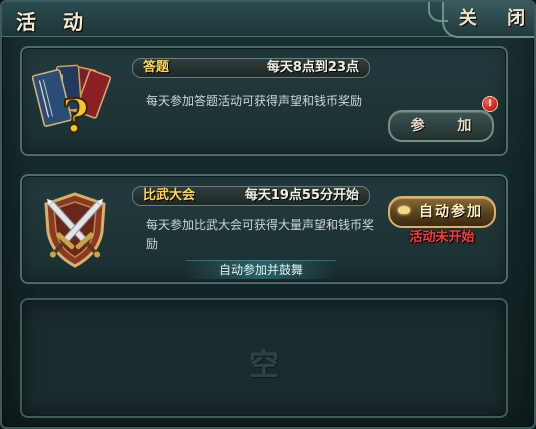 This screenshot has width=536, height=429. What do you see at coordinates (312, 67) in the screenshot?
I see `activity-schedule: 每天8点到23点` at bounding box center [312, 67].